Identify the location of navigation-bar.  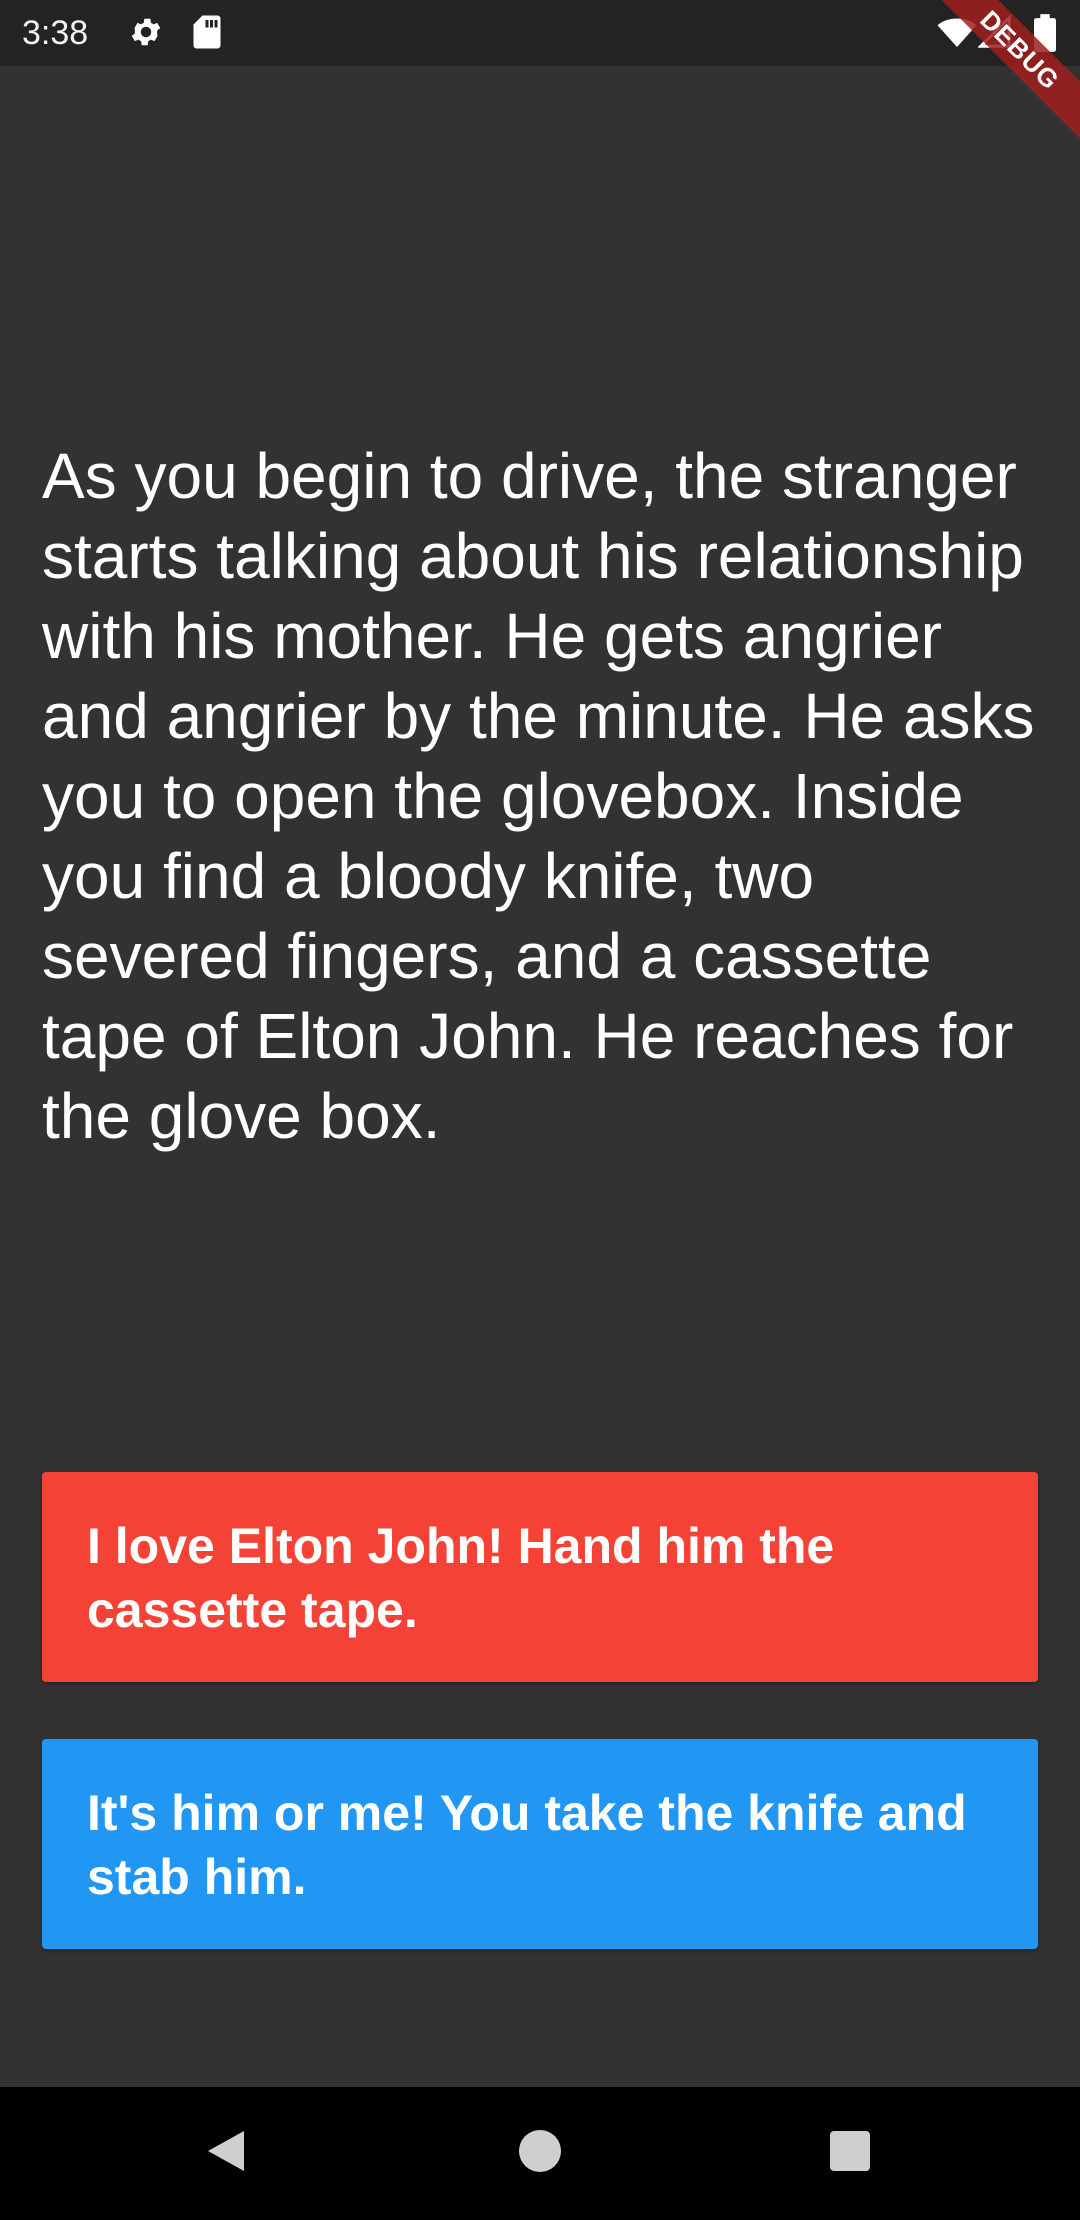
(540, 2153).